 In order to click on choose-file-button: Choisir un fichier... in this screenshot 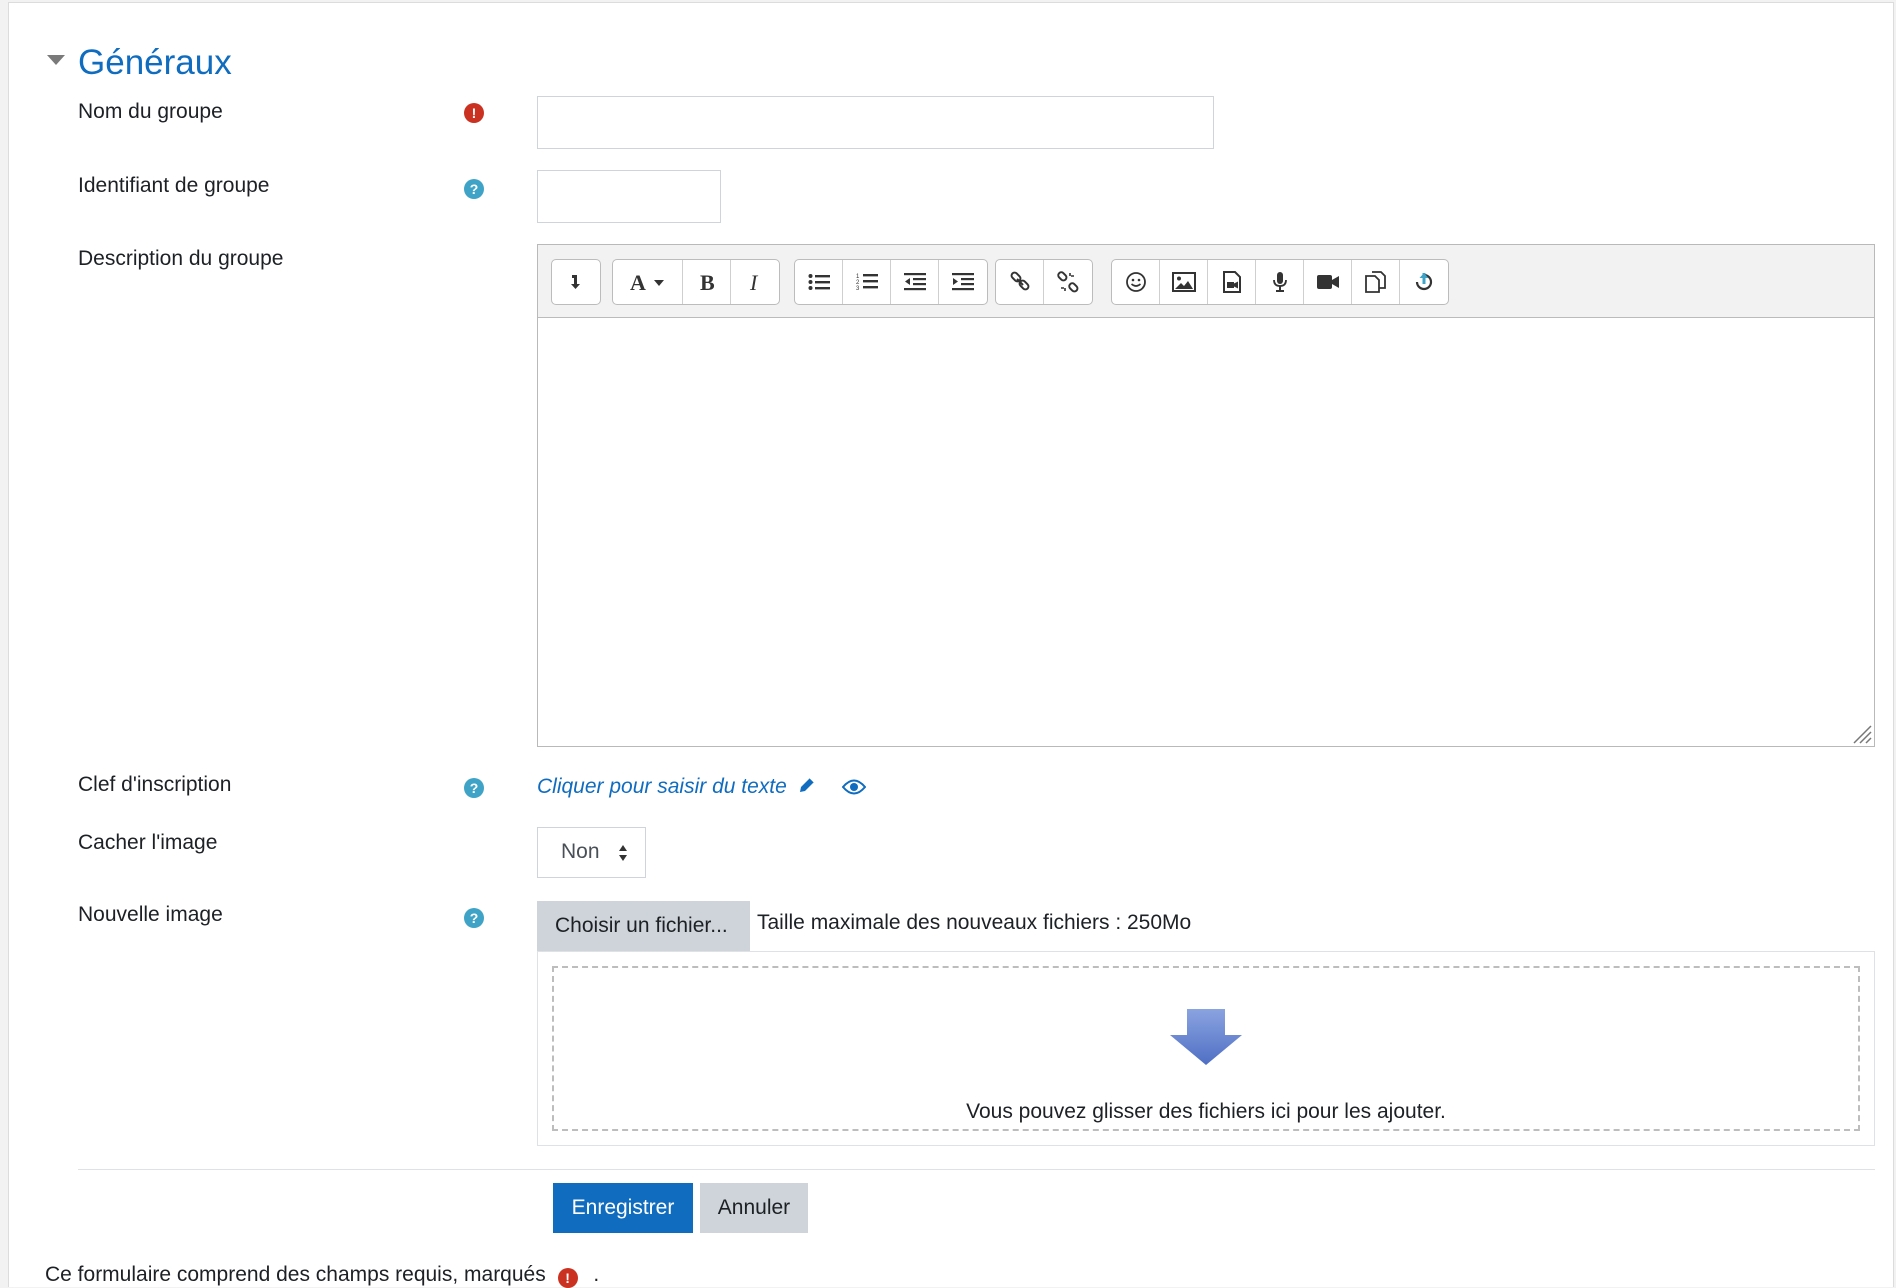, I will do `click(643, 926)`.